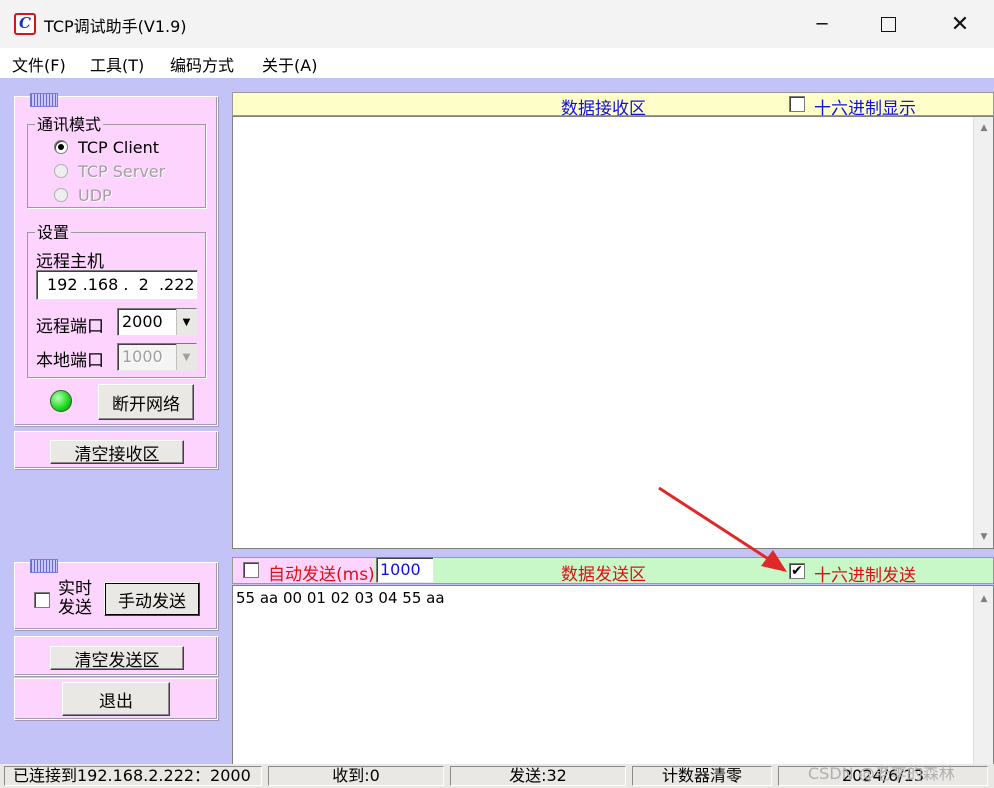 The image size is (994, 788). I want to click on maximize-icon, so click(888, 24).